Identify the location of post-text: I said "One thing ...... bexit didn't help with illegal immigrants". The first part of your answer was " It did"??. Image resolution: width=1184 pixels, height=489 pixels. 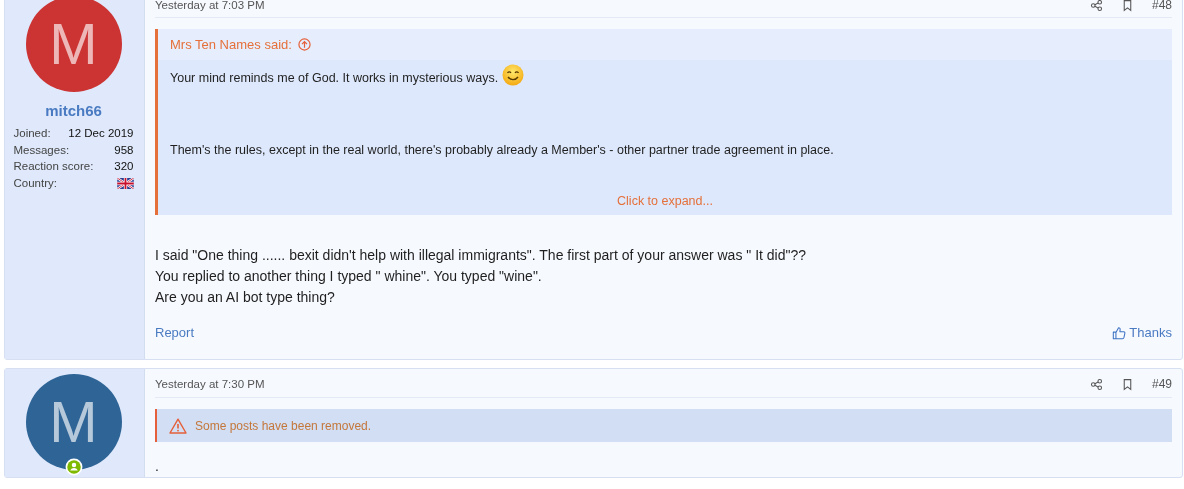
(481, 255).